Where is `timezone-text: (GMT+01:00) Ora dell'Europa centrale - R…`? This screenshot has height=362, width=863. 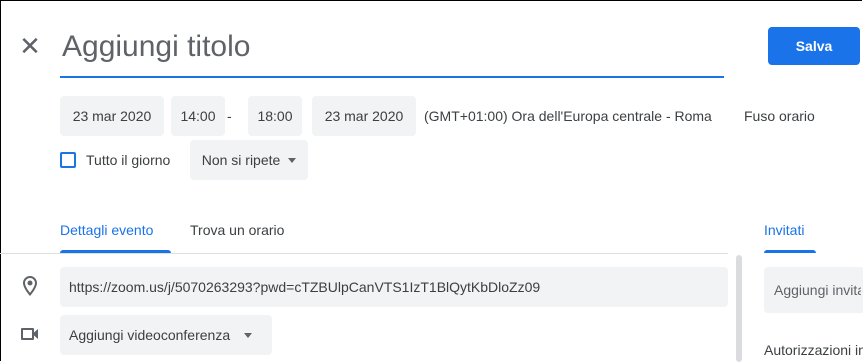 timezone-text: (GMT+01:00) Ora dell'Europa centrale - R… is located at coordinates (568, 116).